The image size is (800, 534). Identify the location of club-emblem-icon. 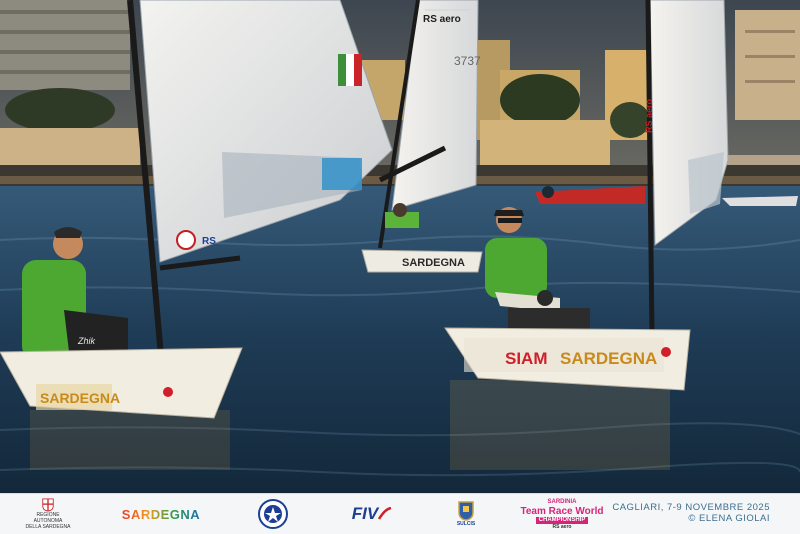
(273, 514).